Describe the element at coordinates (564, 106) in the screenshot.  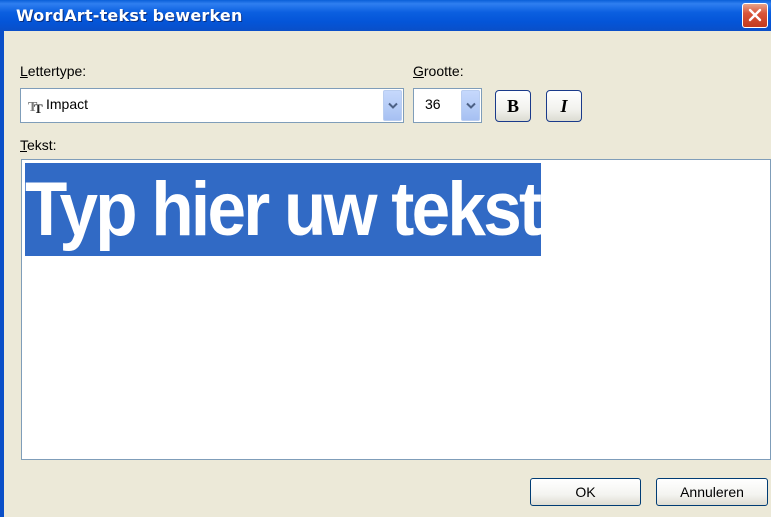
I see `italic-button: I` at that location.